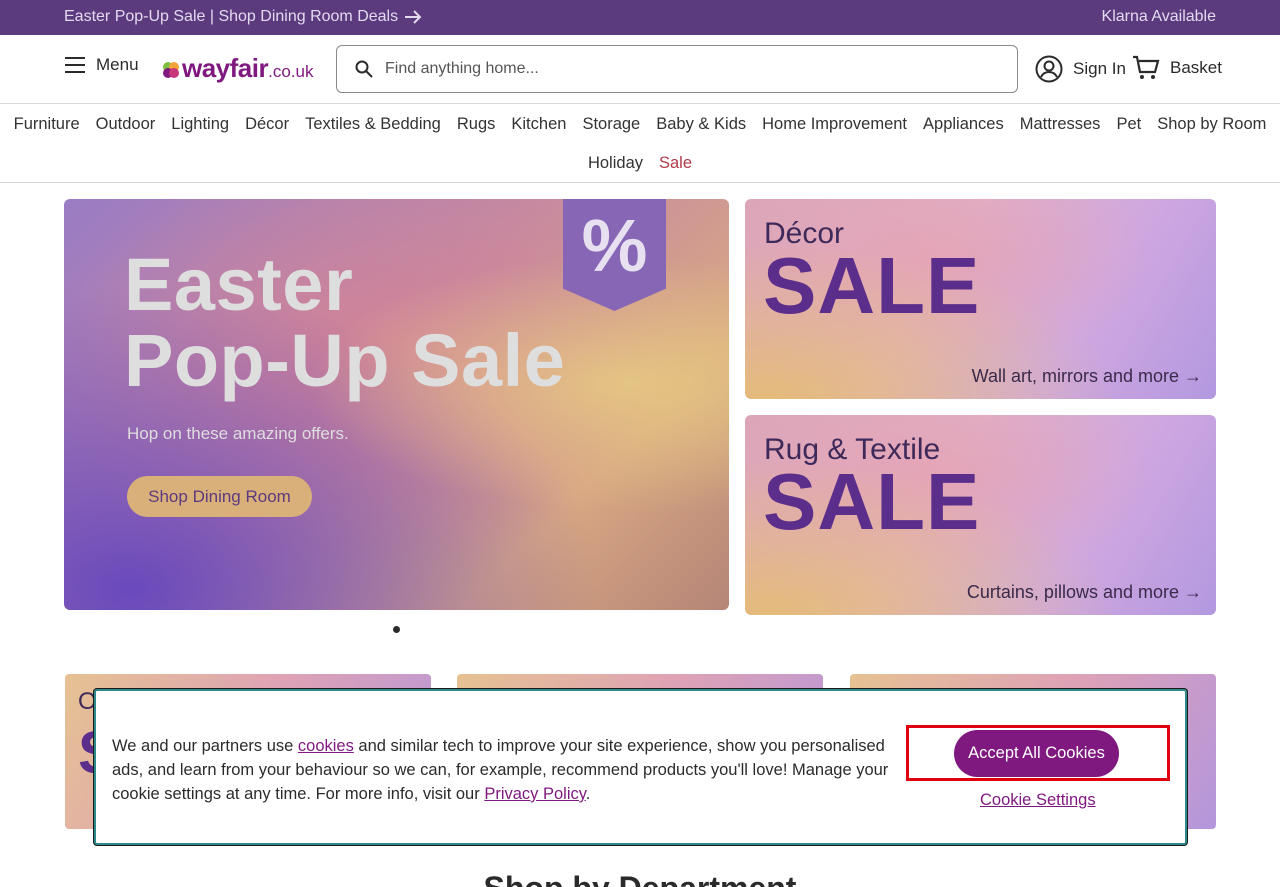 Image resolution: width=1280 pixels, height=887 pixels. What do you see at coordinates (75, 65) in the screenshot?
I see `hamburger-icon` at bounding box center [75, 65].